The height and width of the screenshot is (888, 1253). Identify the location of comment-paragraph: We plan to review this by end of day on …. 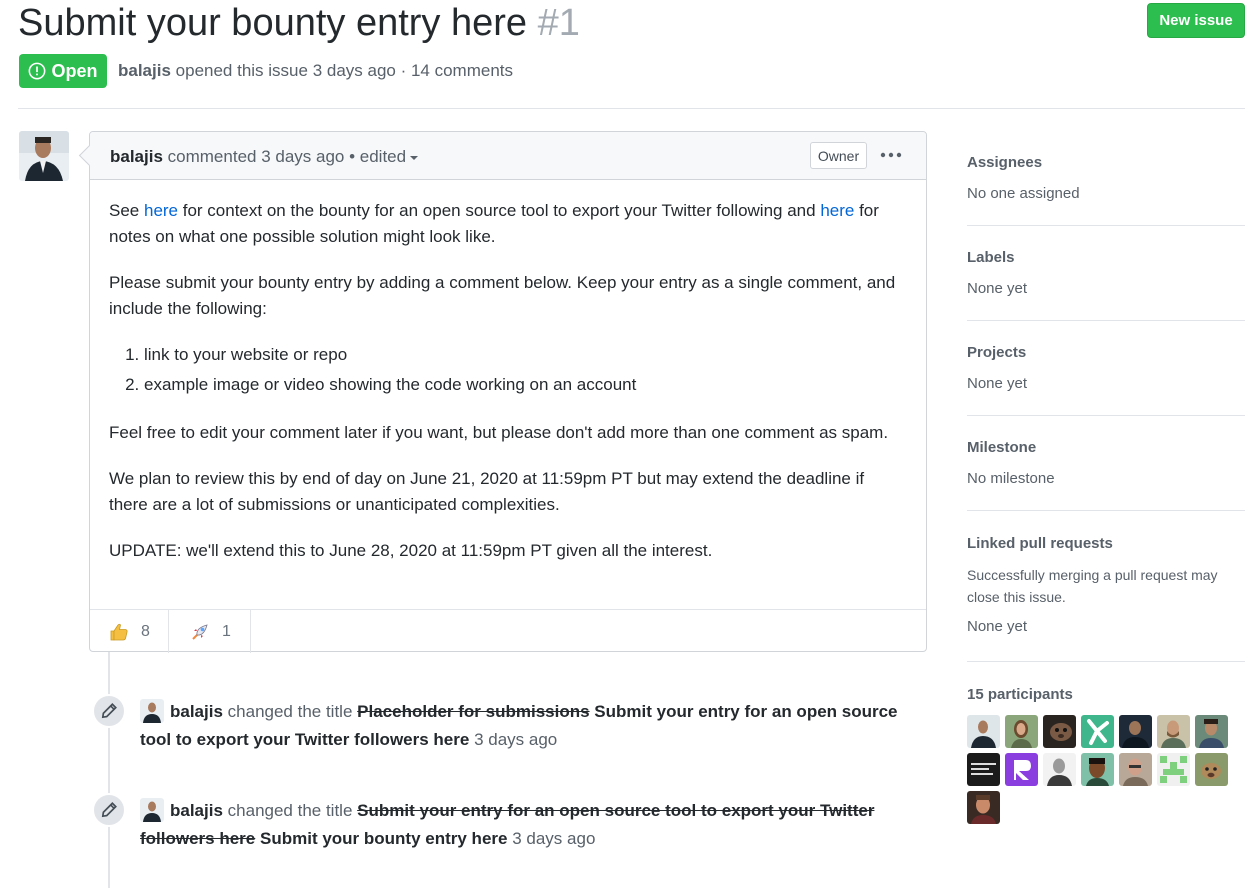
(487, 491).